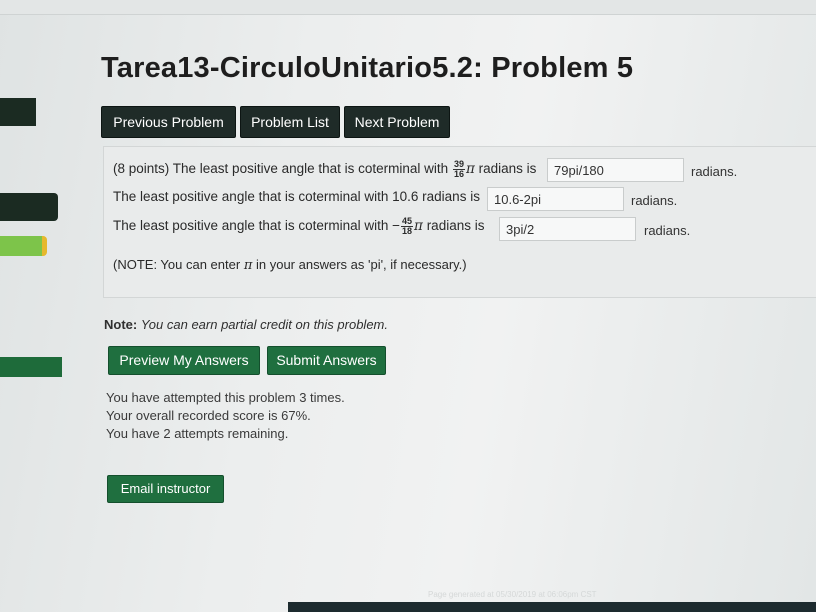  I want to click on previous-problem-button: Previous Problem, so click(168, 122).